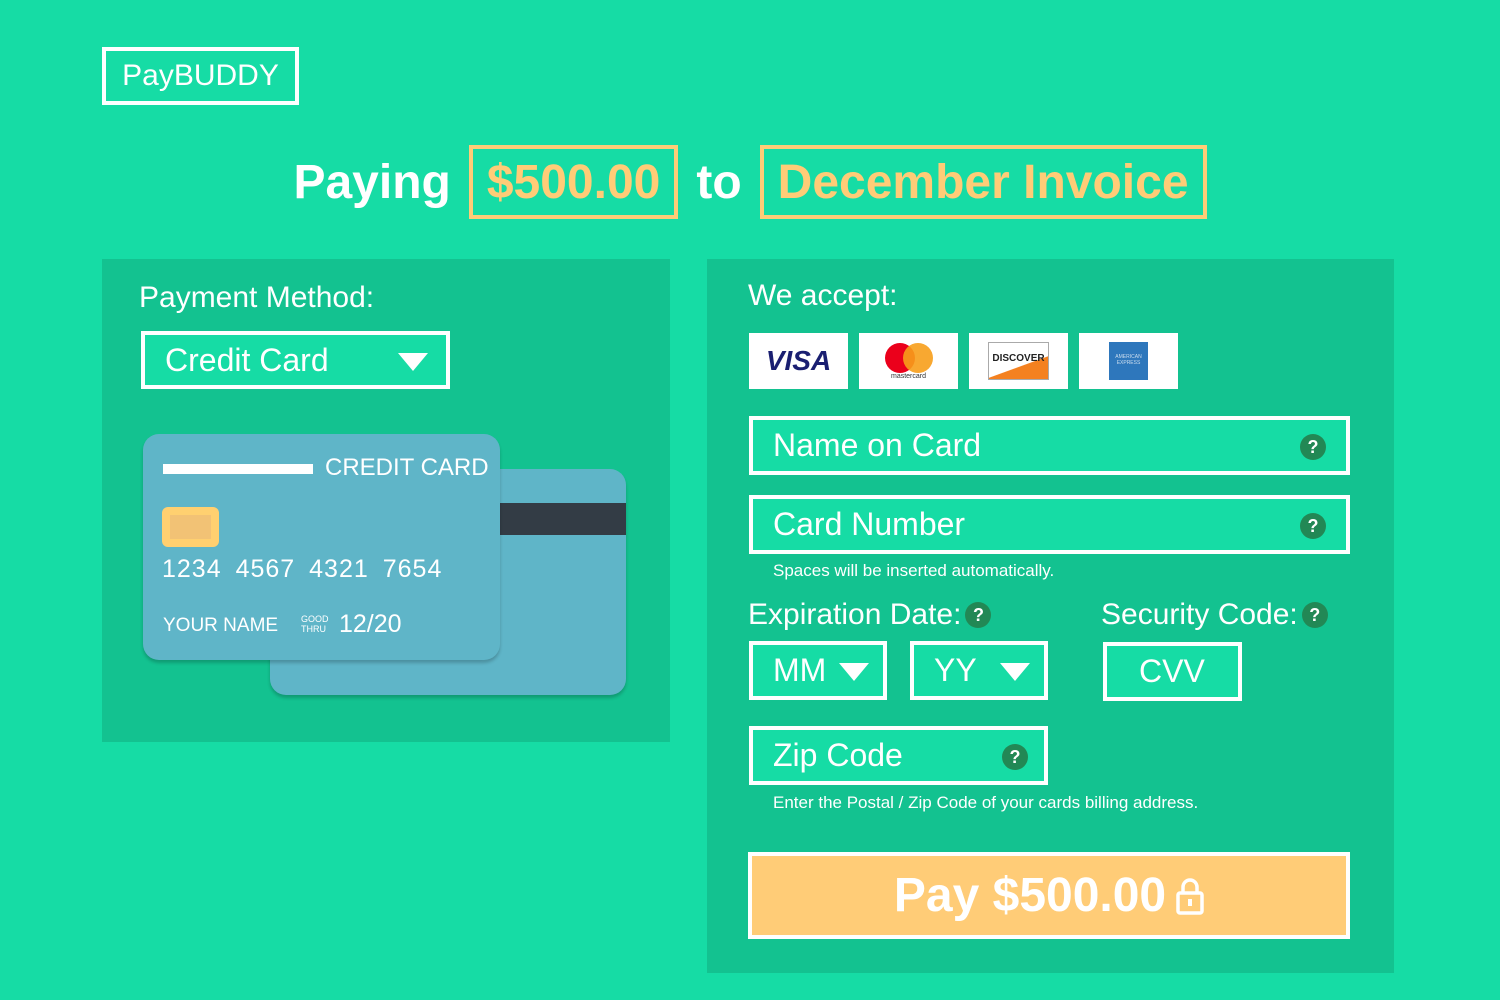  I want to click on expiration-date-label: Expiration Date:?, so click(870, 615).